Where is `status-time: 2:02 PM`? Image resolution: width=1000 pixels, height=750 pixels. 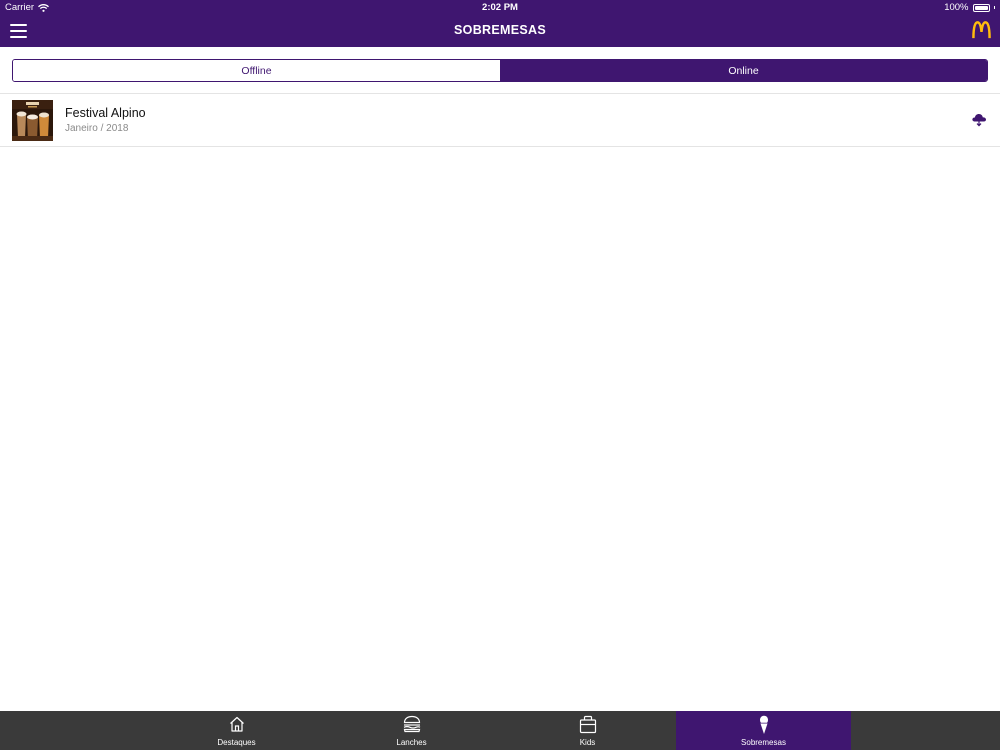 status-time: 2:02 PM is located at coordinates (500, 7).